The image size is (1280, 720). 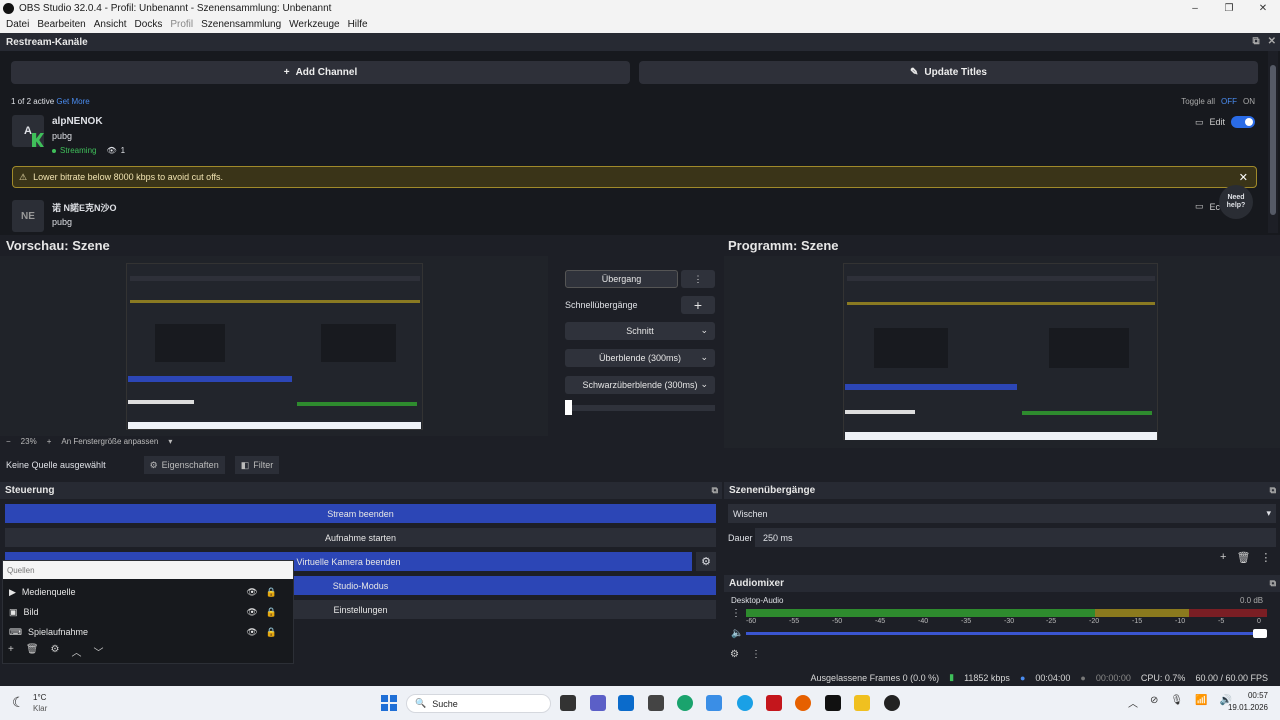 What do you see at coordinates (1248, 695) in the screenshot?
I see `taskbar-time: 00:57` at bounding box center [1248, 695].